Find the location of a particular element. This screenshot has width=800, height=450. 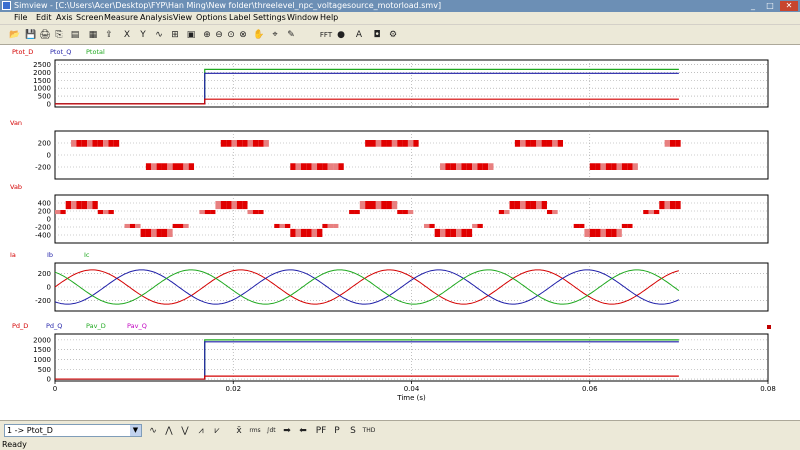

thd-button: THD is located at coordinates (369, 431).